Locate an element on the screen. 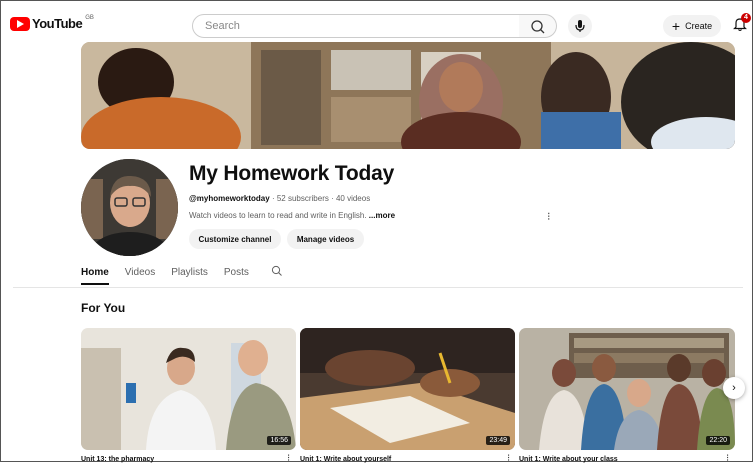 This screenshot has width=755, height=464. carousel-next-button: › is located at coordinates (734, 388).